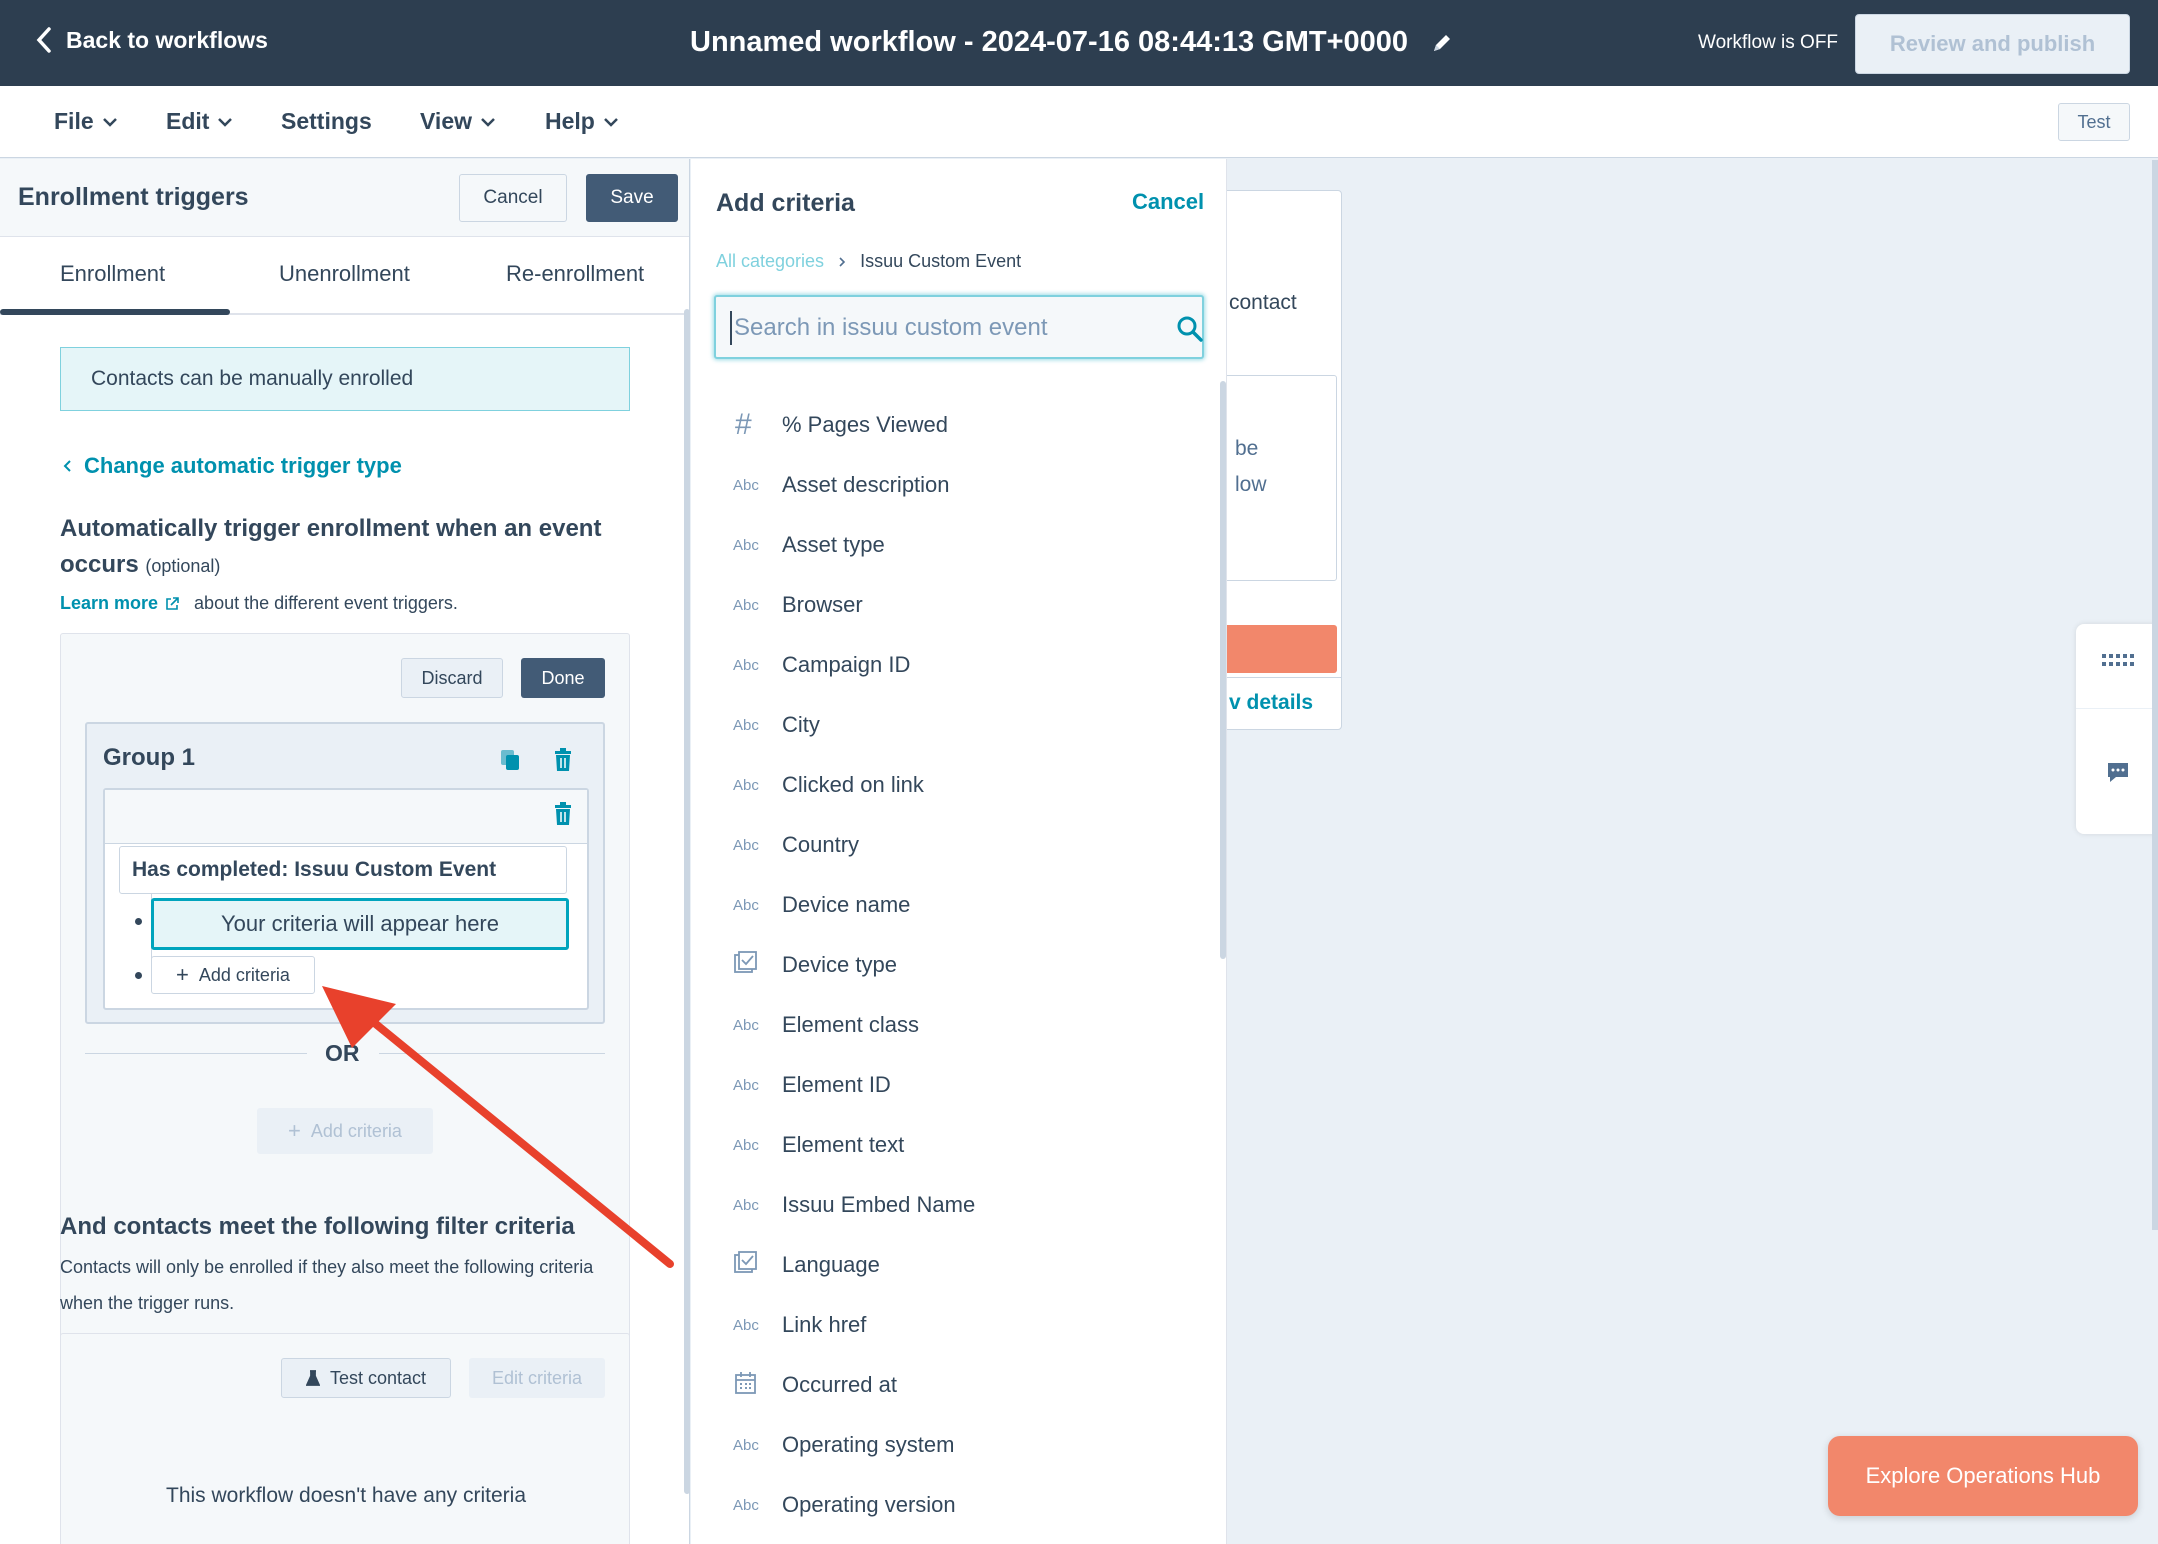  I want to click on test-contact-button: Test contact, so click(366, 1378).